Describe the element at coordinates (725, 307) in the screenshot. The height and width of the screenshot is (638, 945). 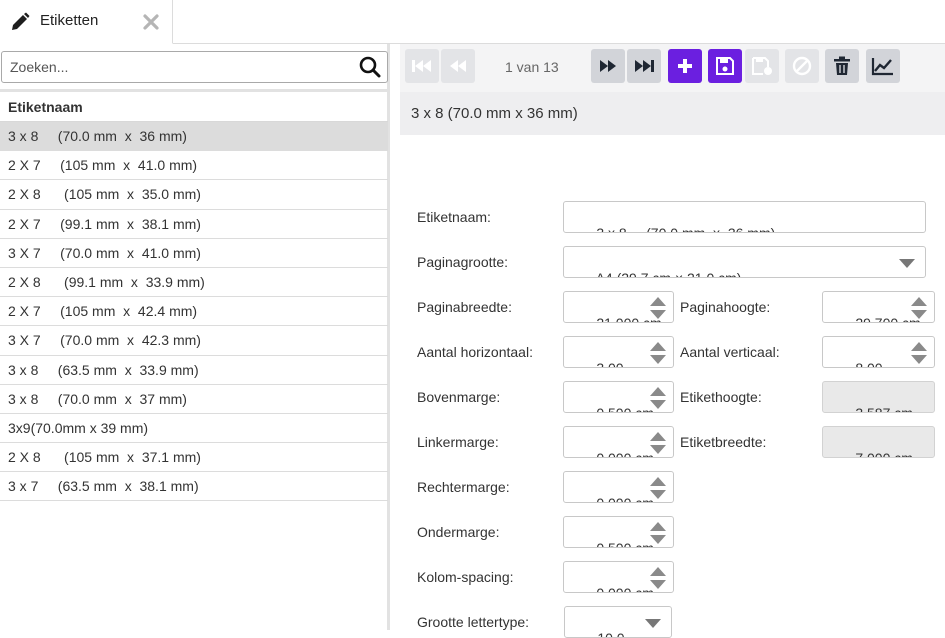
I see `paginahoogte-label: Paginahoogte:` at that location.